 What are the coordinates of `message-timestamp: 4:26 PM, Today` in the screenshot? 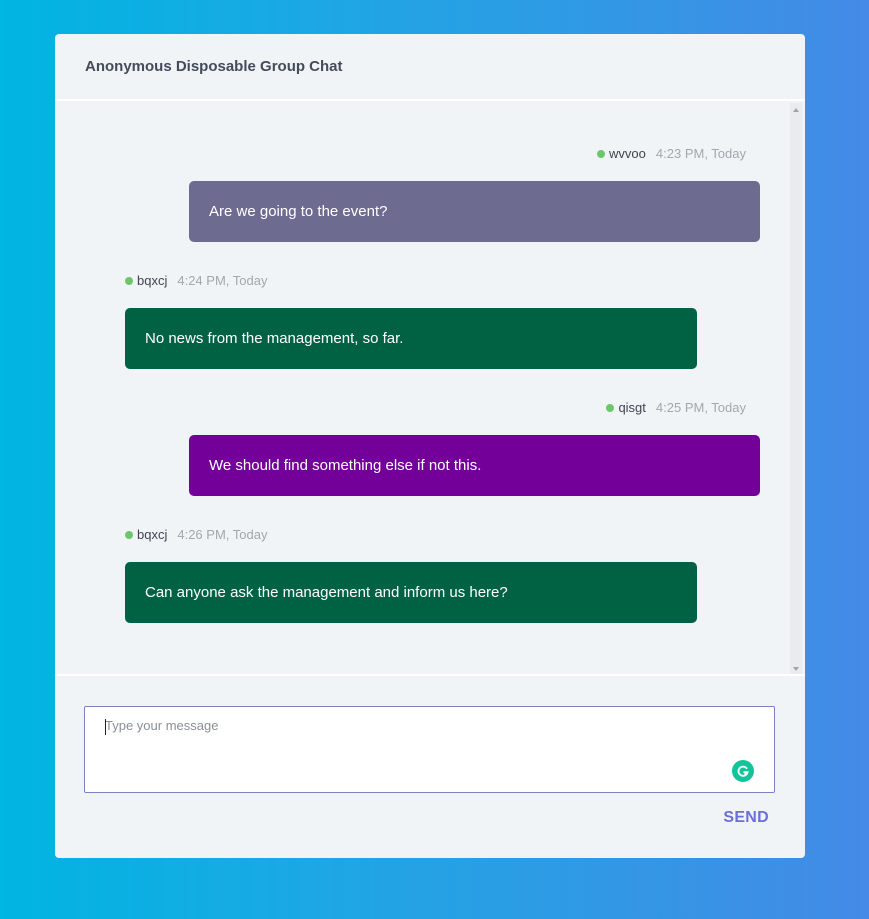 It's located at (222, 534).